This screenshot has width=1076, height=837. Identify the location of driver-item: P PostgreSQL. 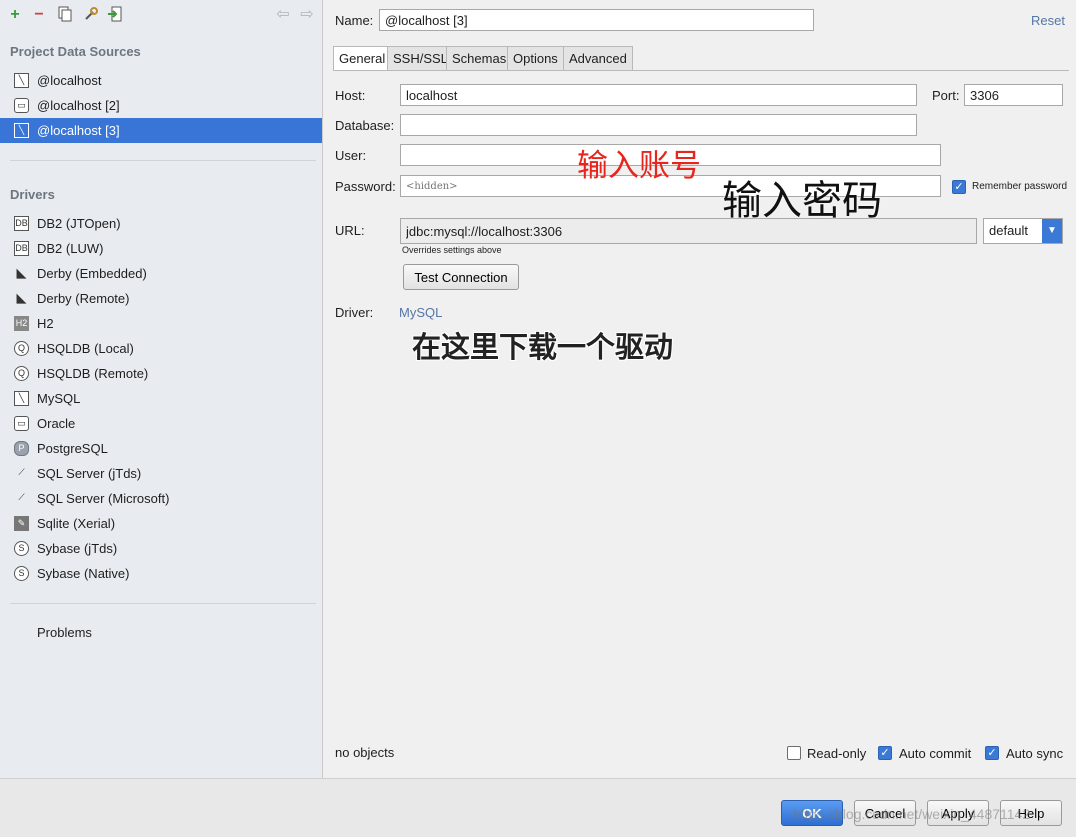
(161, 448).